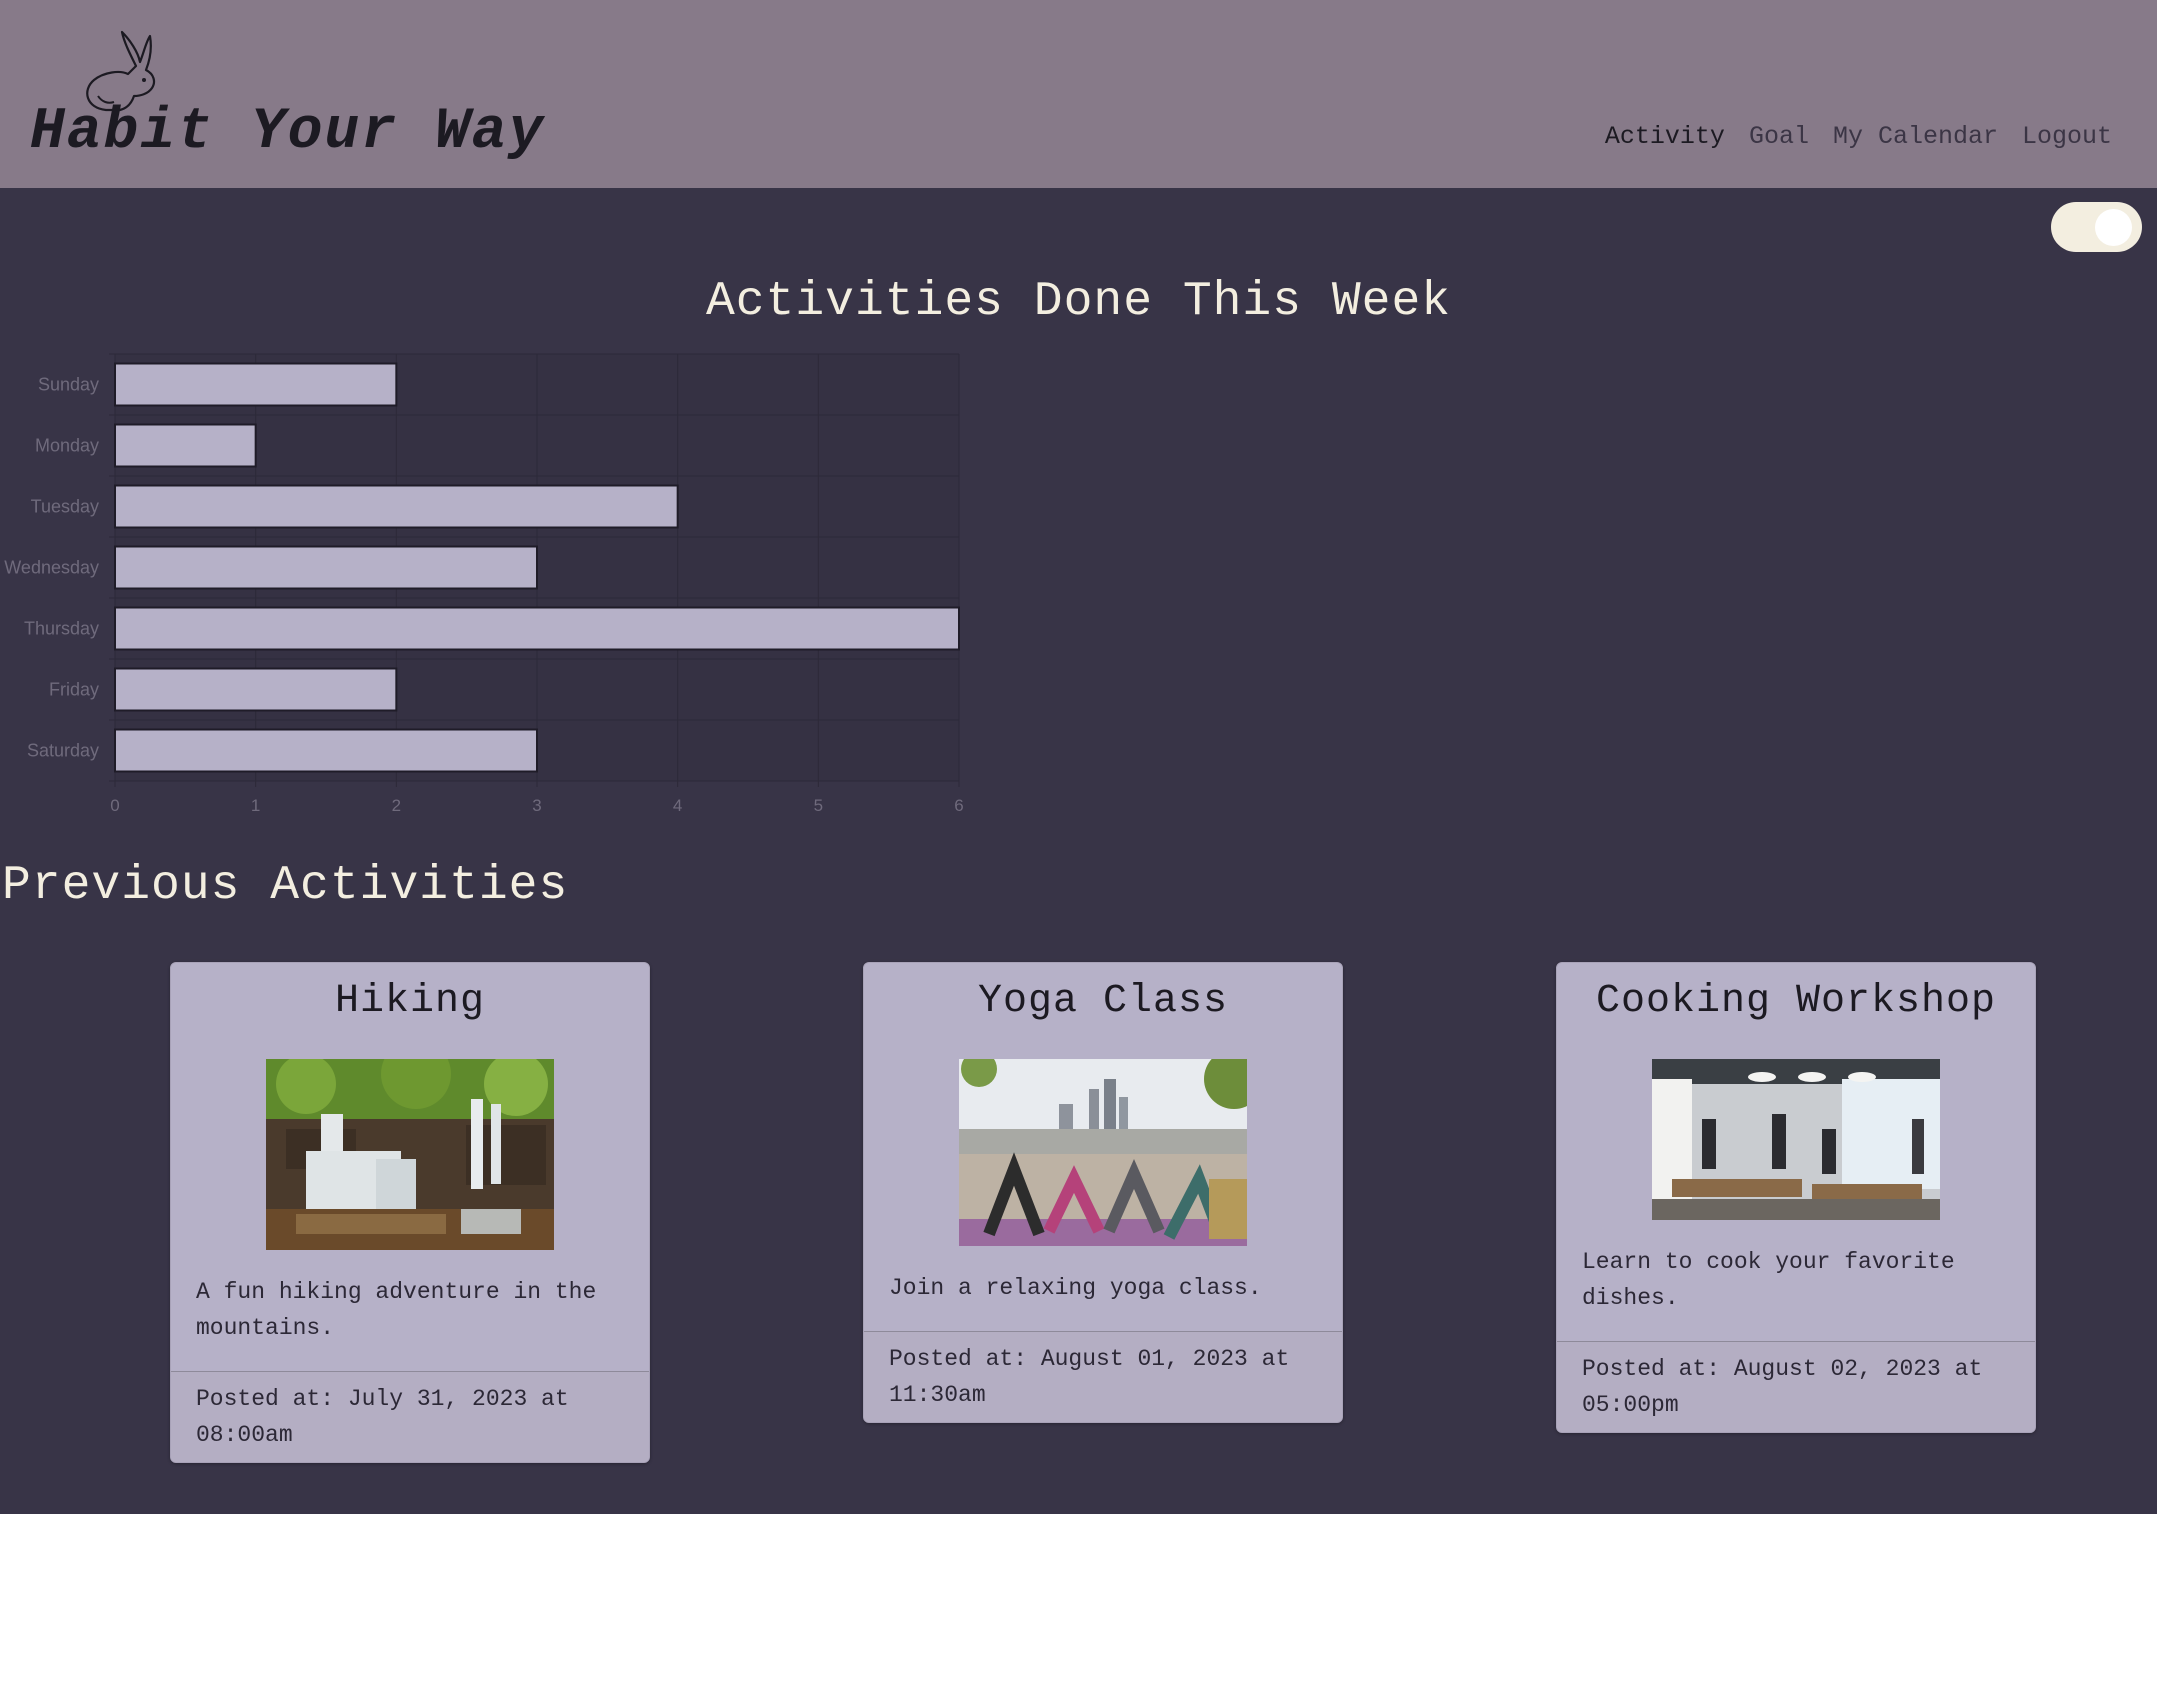 The height and width of the screenshot is (1700, 2157). What do you see at coordinates (410, 1001) in the screenshot?
I see `card-title: Hiking` at bounding box center [410, 1001].